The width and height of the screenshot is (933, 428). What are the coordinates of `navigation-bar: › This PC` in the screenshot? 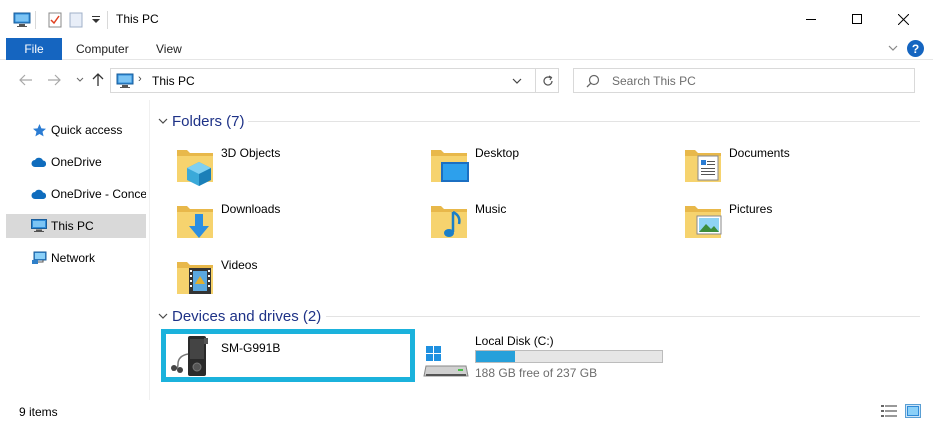 It's located at (466, 80).